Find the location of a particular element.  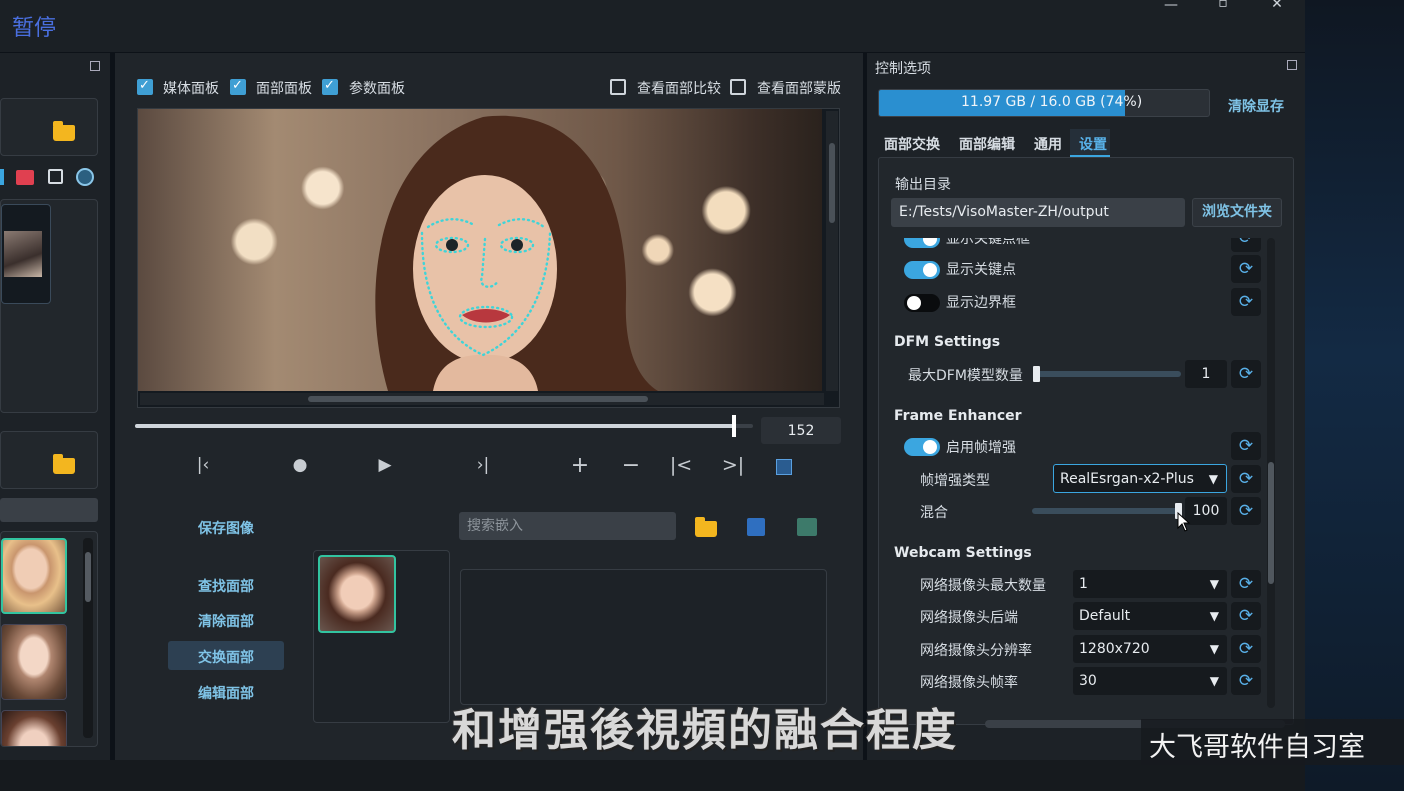

show-bbox-toggle is located at coordinates (922, 303).